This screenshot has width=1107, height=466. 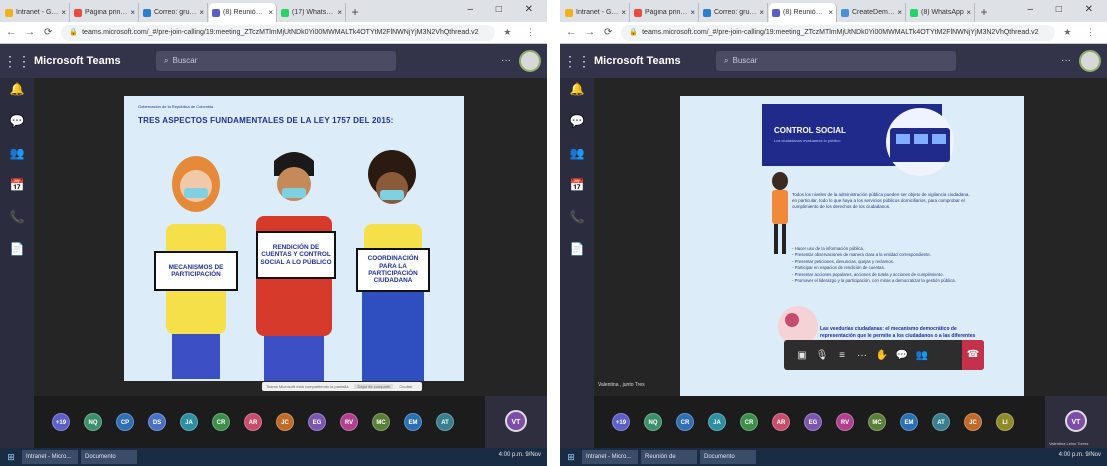 What do you see at coordinates (842, 355) in the screenshot?
I see `share-icon: ≡` at bounding box center [842, 355].